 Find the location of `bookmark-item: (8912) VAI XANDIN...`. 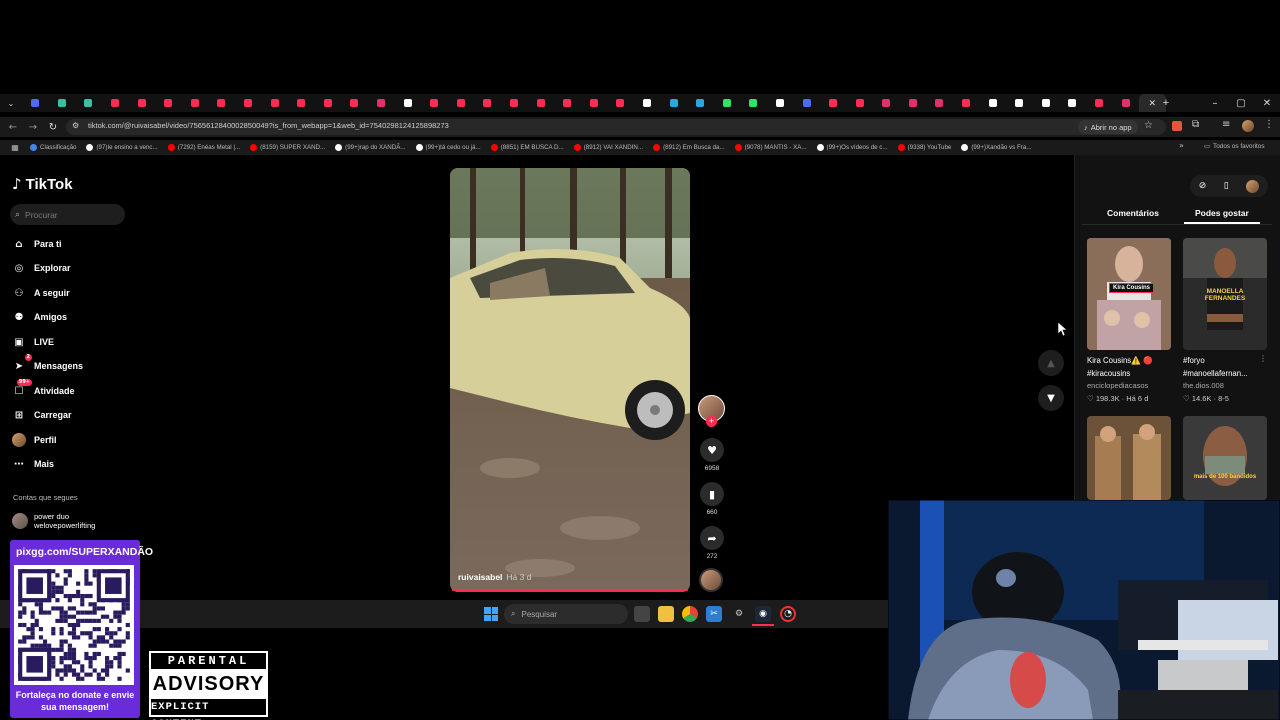

bookmark-item: (8912) VAI XANDIN... is located at coordinates (608, 147).